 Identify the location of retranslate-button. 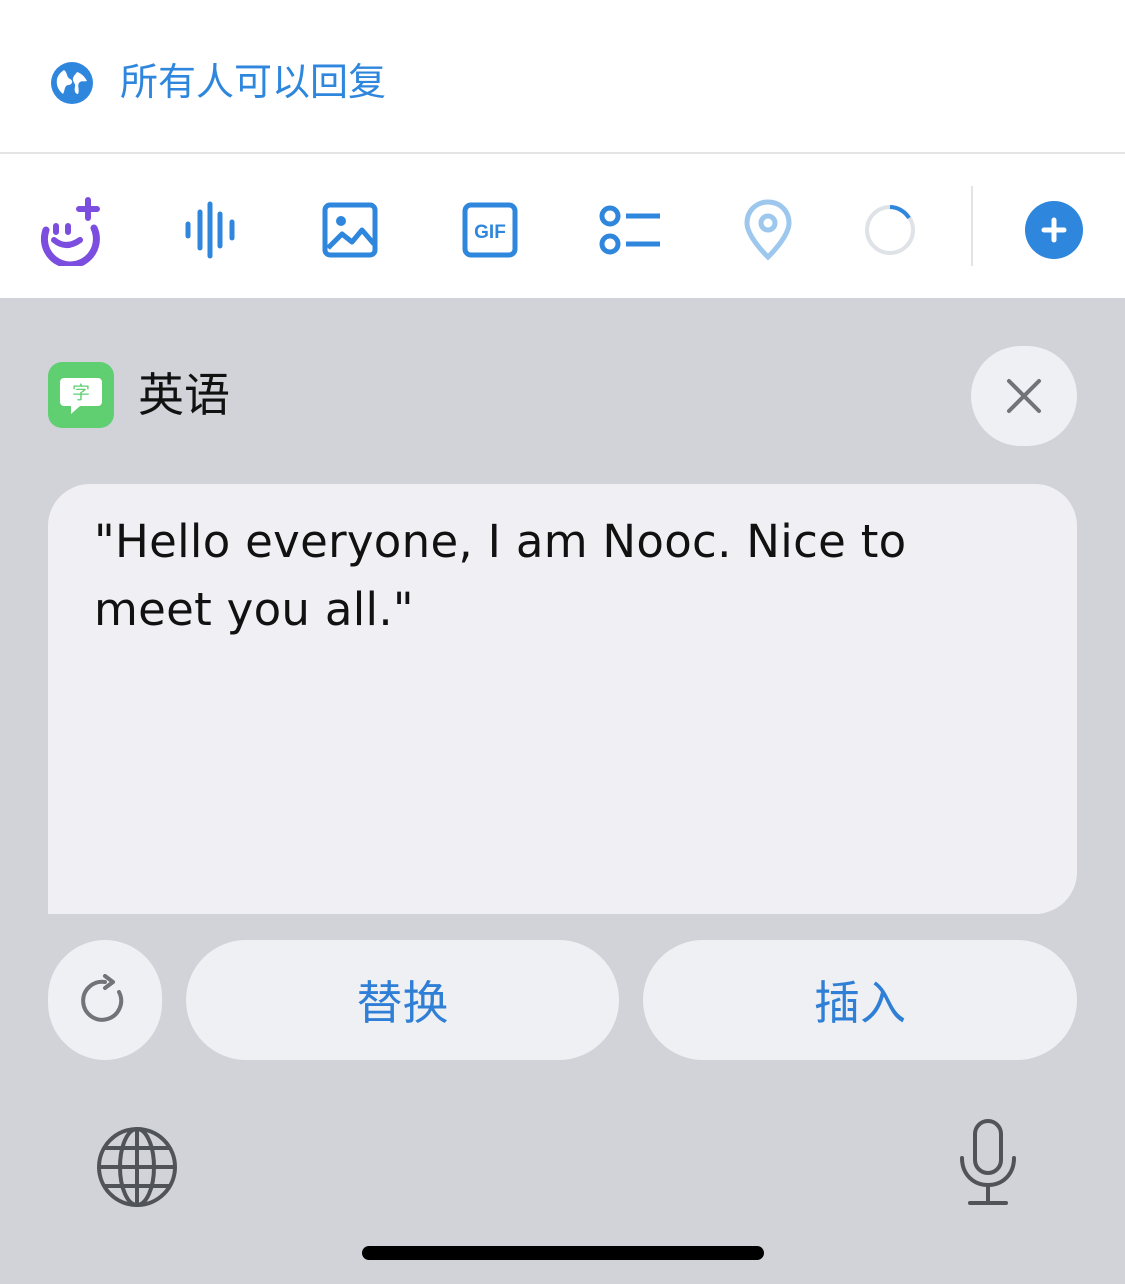
(105, 1000).